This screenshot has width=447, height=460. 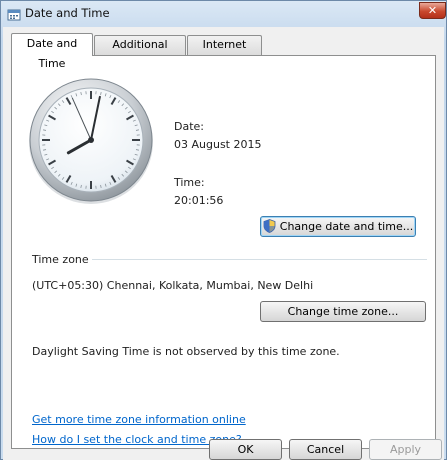 I want to click on apply-button: Apply, so click(x=405, y=449).